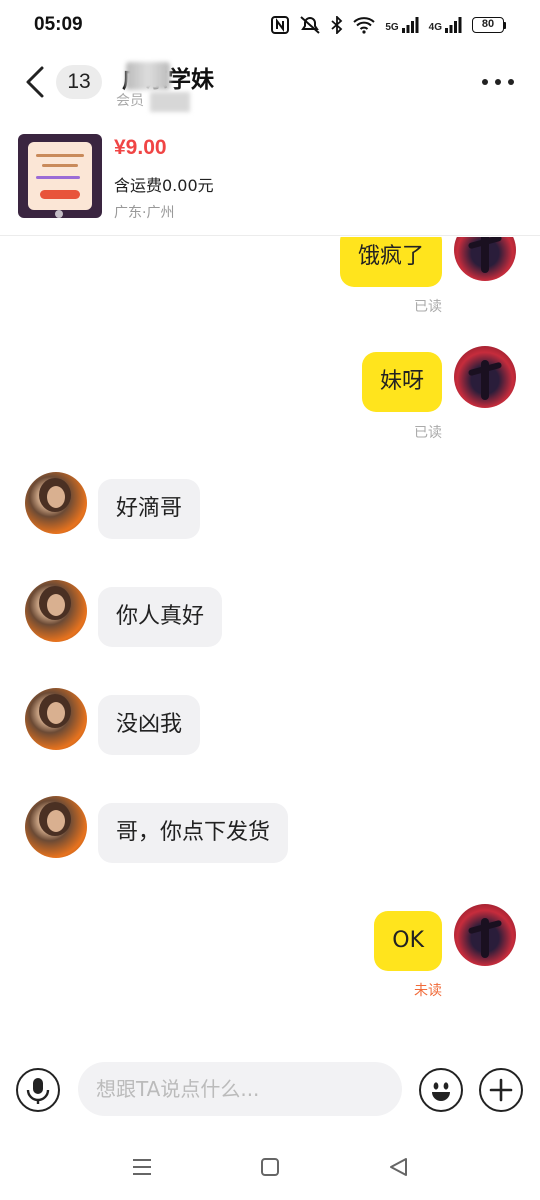 Image resolution: width=540 pixels, height=1200 pixels. I want to click on message-input, so click(240, 1089).